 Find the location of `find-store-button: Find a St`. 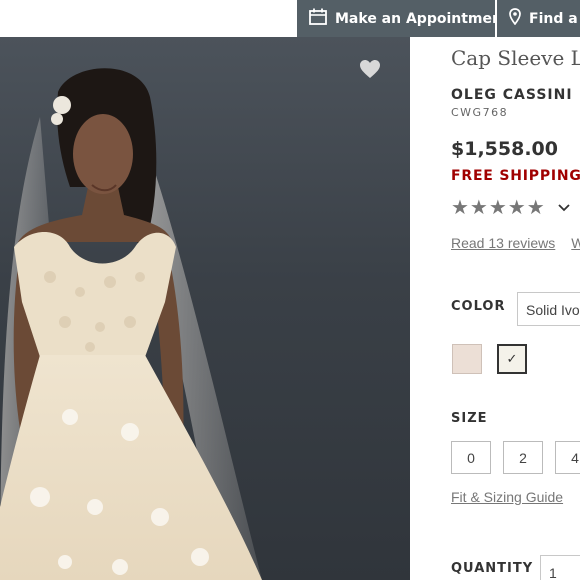

find-store-button: Find a St is located at coordinates (538, 18).